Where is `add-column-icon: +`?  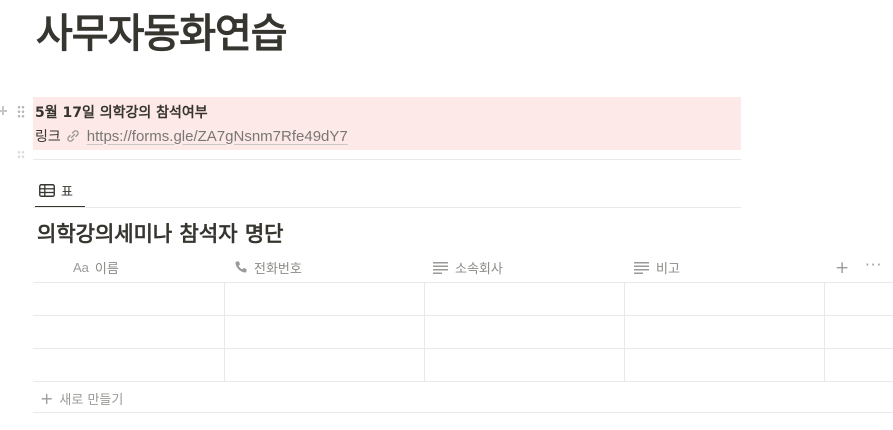 add-column-icon: + is located at coordinates (842, 268).